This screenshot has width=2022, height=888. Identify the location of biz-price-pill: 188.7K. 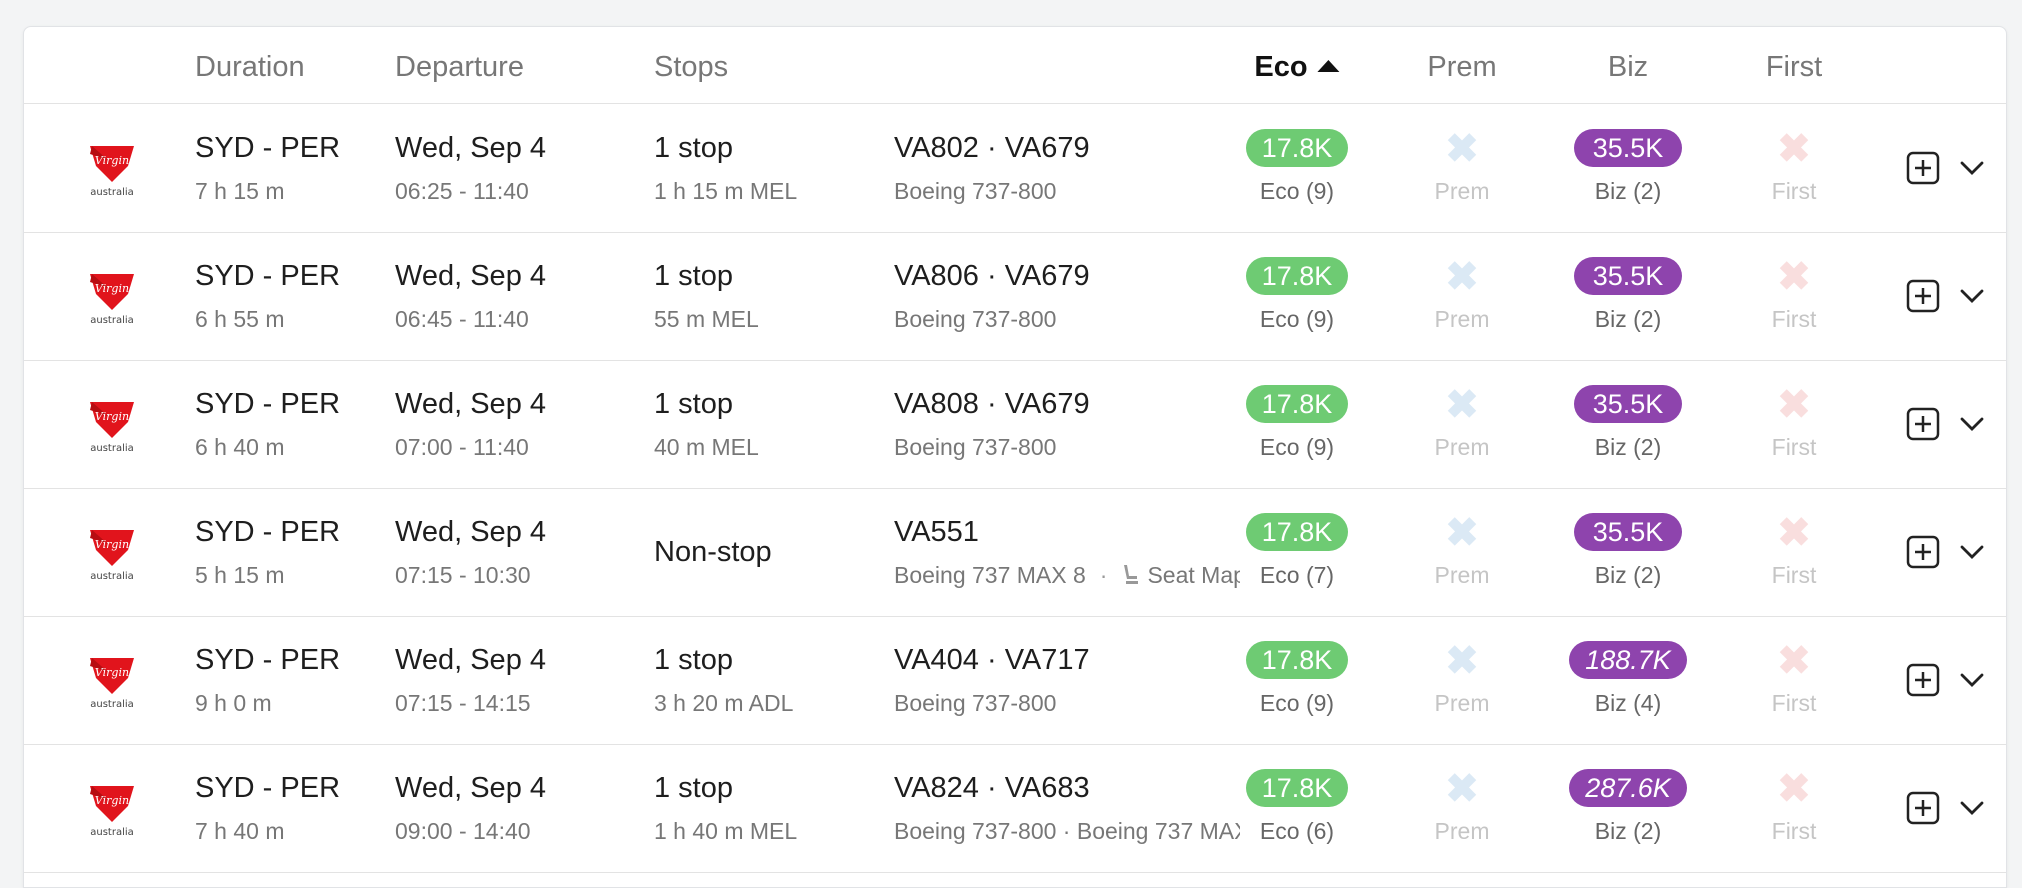
(1628, 660).